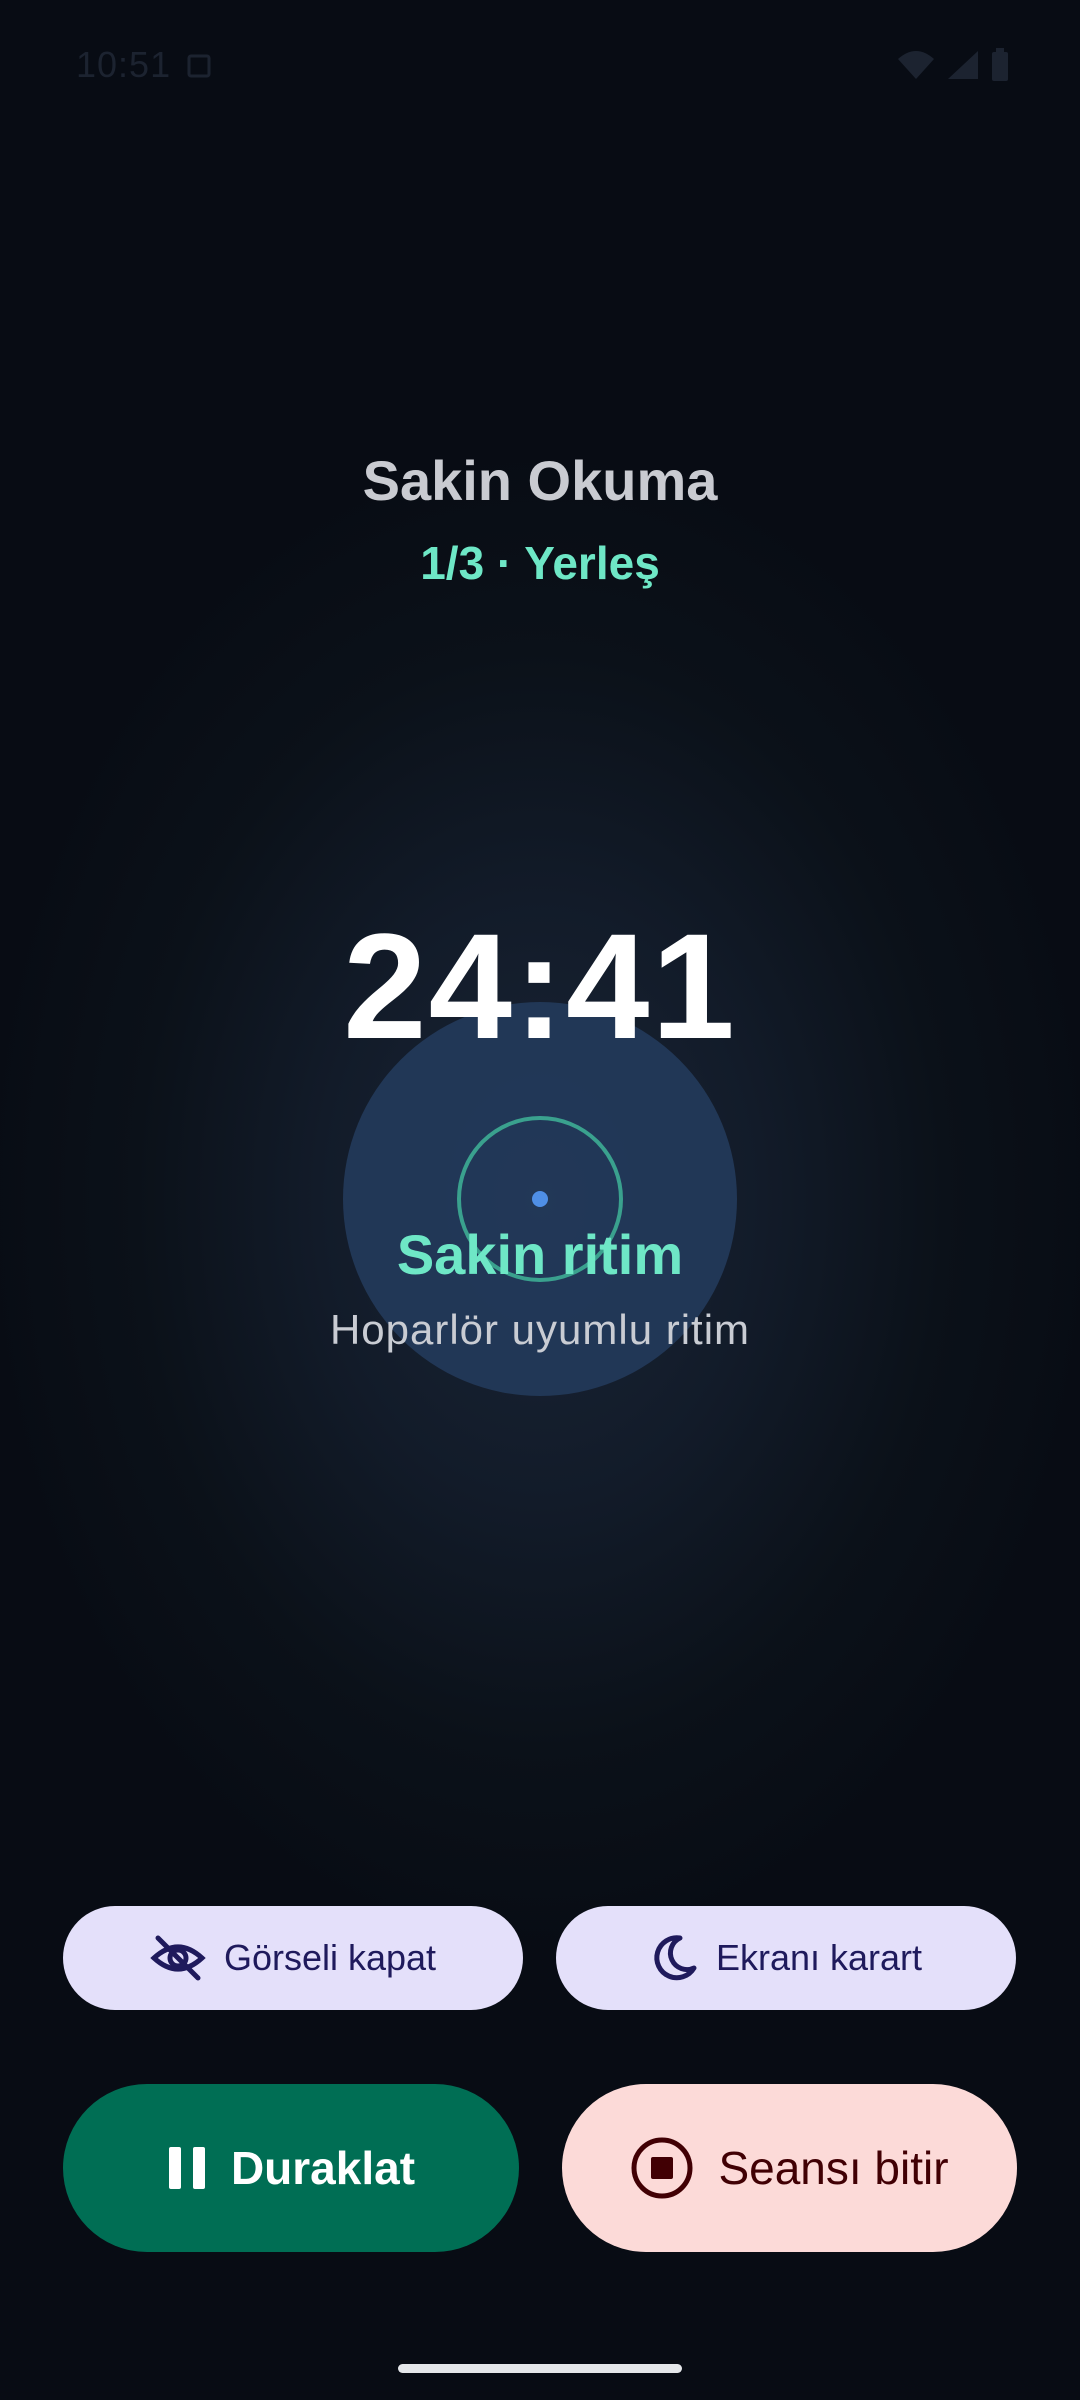  I want to click on pause-label: Duraklat, so click(323, 2168).